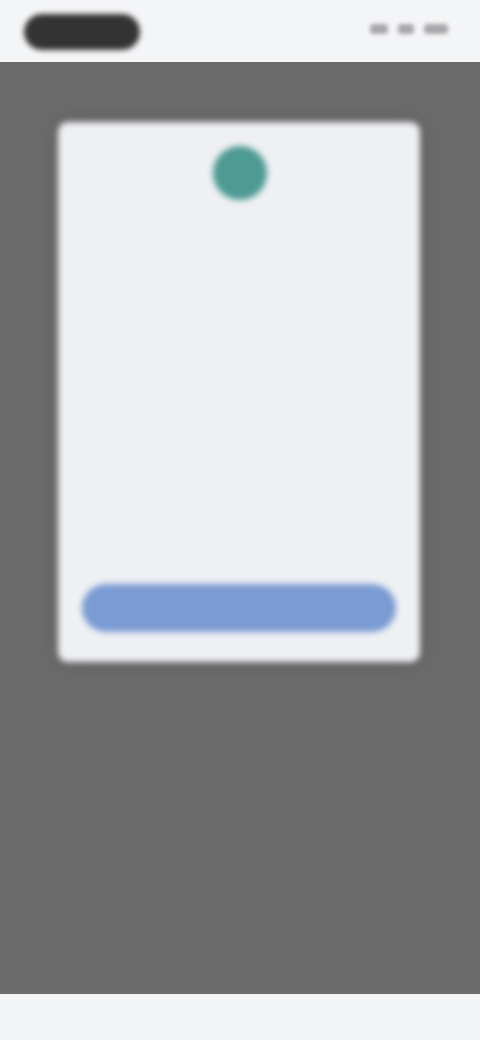  Describe the element at coordinates (82, 32) in the screenshot. I see `dynamic-island` at that location.